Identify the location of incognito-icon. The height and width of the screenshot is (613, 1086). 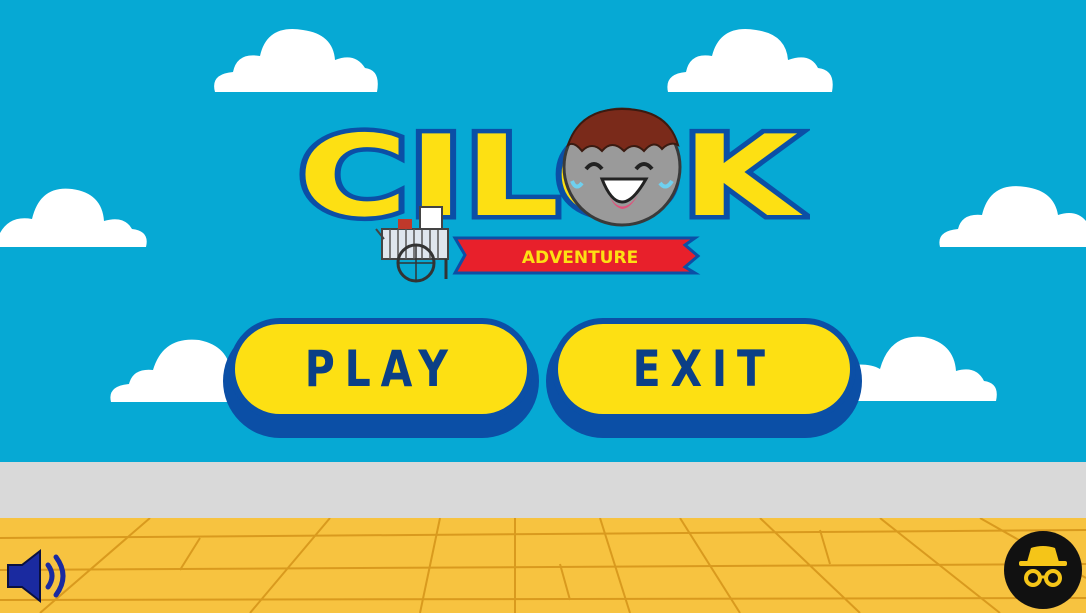
(1043, 570).